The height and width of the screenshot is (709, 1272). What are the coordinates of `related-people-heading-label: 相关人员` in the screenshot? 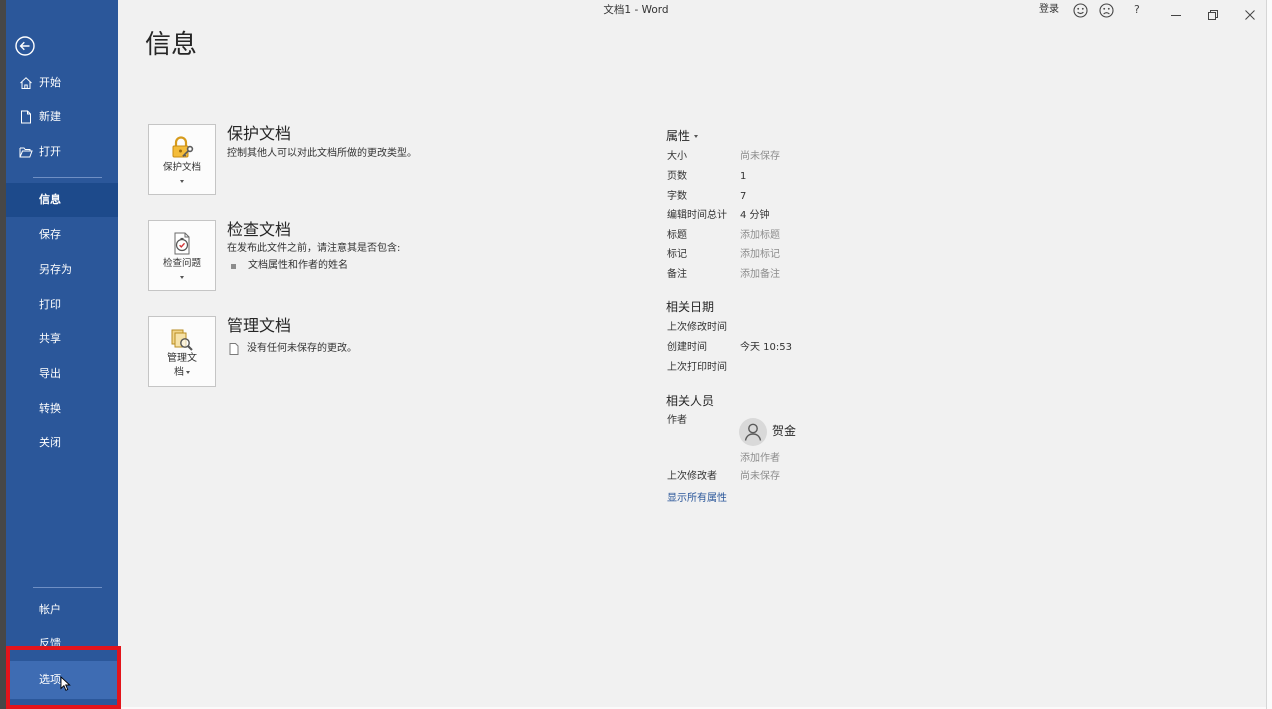 It's located at (690, 401).